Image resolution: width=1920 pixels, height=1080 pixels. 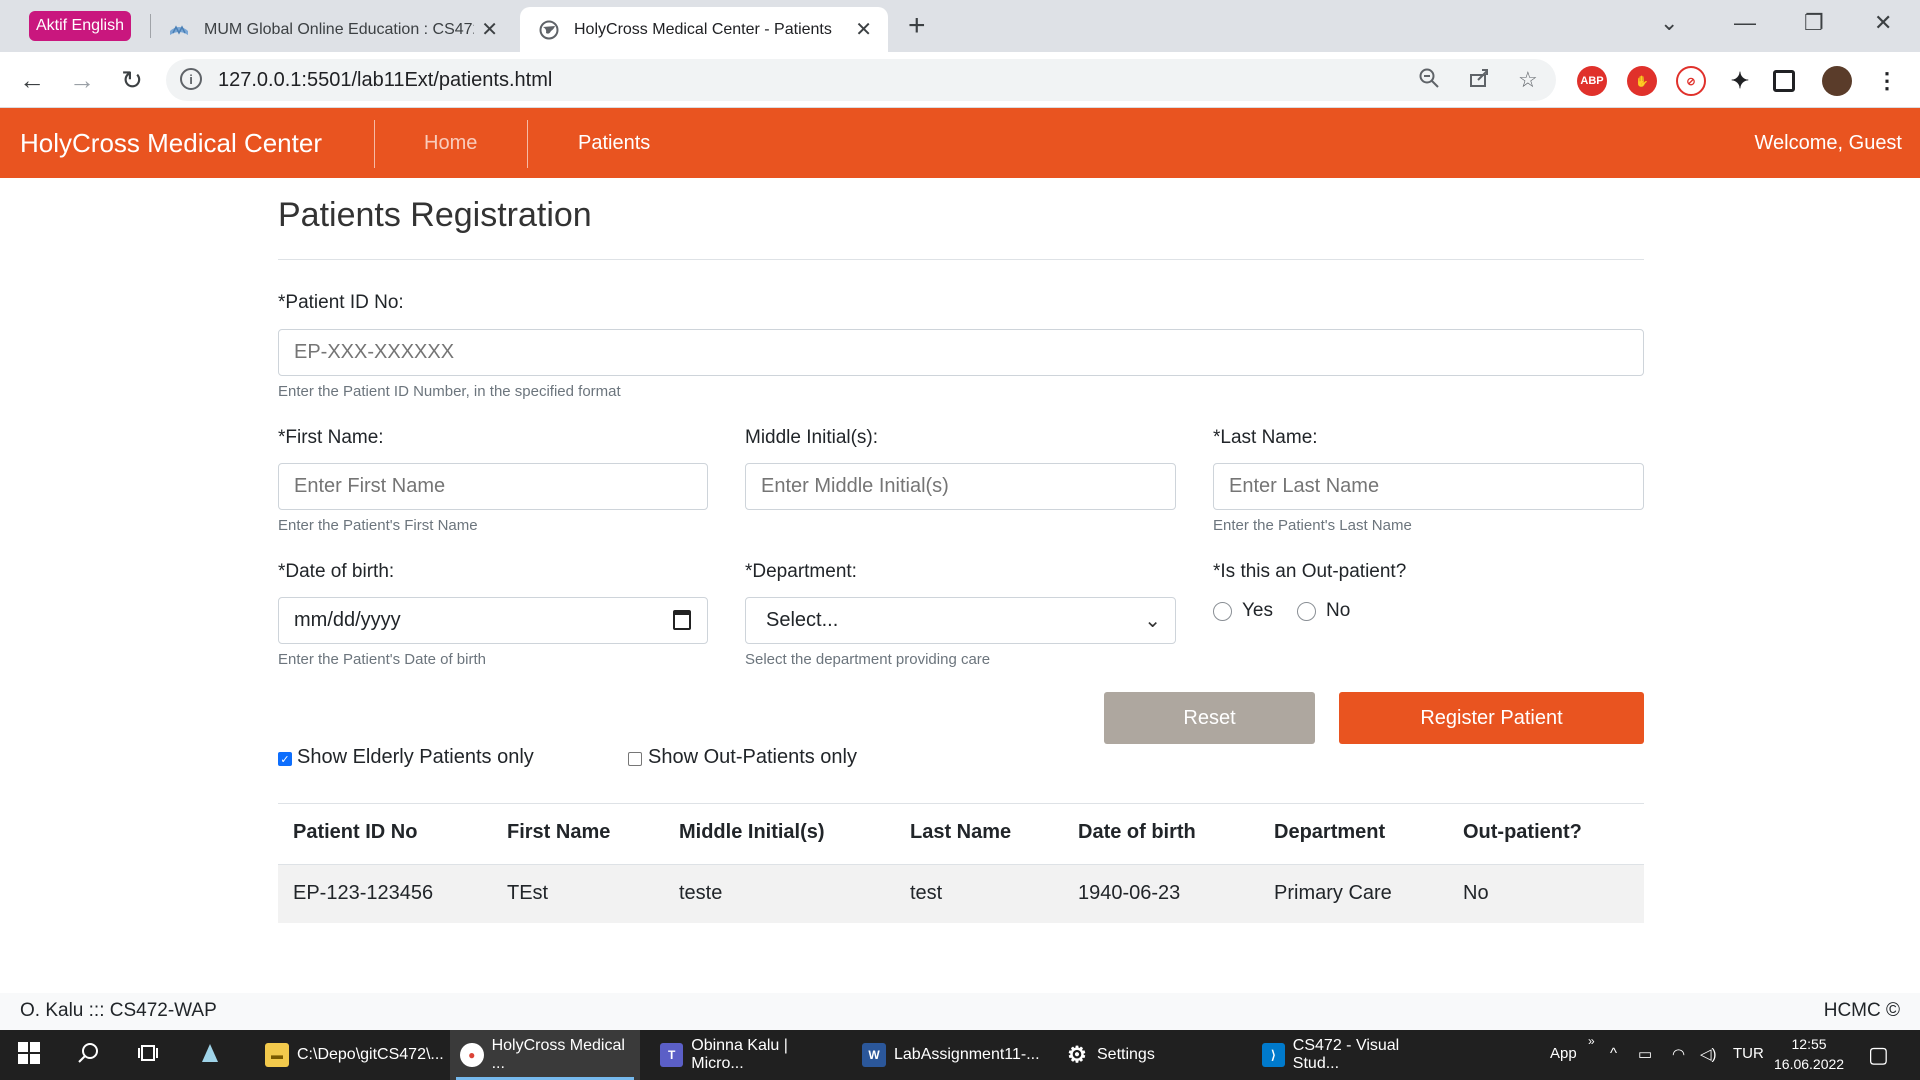 I want to click on zoom-icon, so click(x=1429, y=81).